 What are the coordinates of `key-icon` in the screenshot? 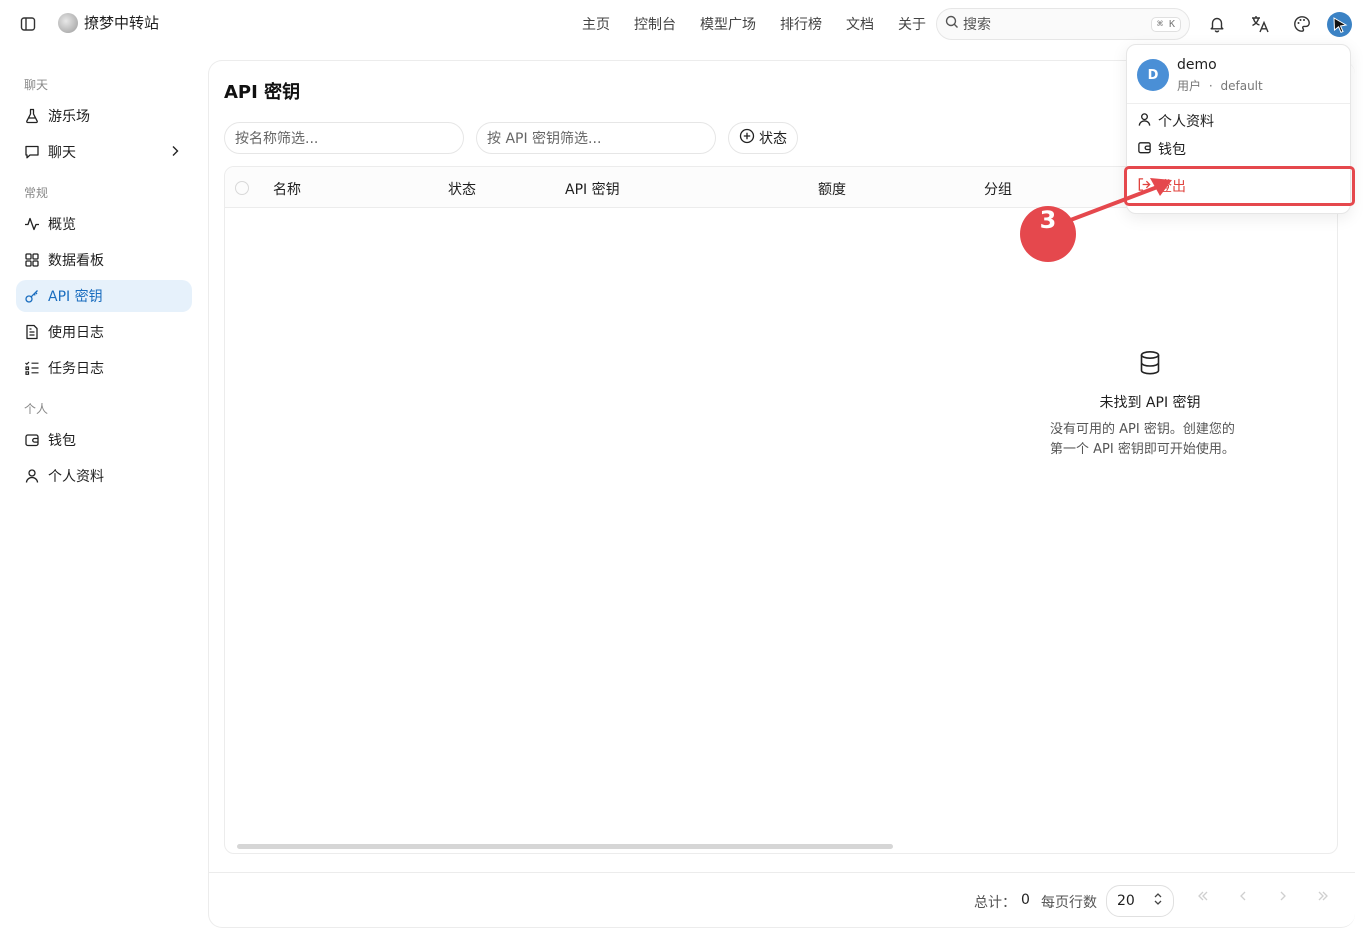 It's located at (32, 296).